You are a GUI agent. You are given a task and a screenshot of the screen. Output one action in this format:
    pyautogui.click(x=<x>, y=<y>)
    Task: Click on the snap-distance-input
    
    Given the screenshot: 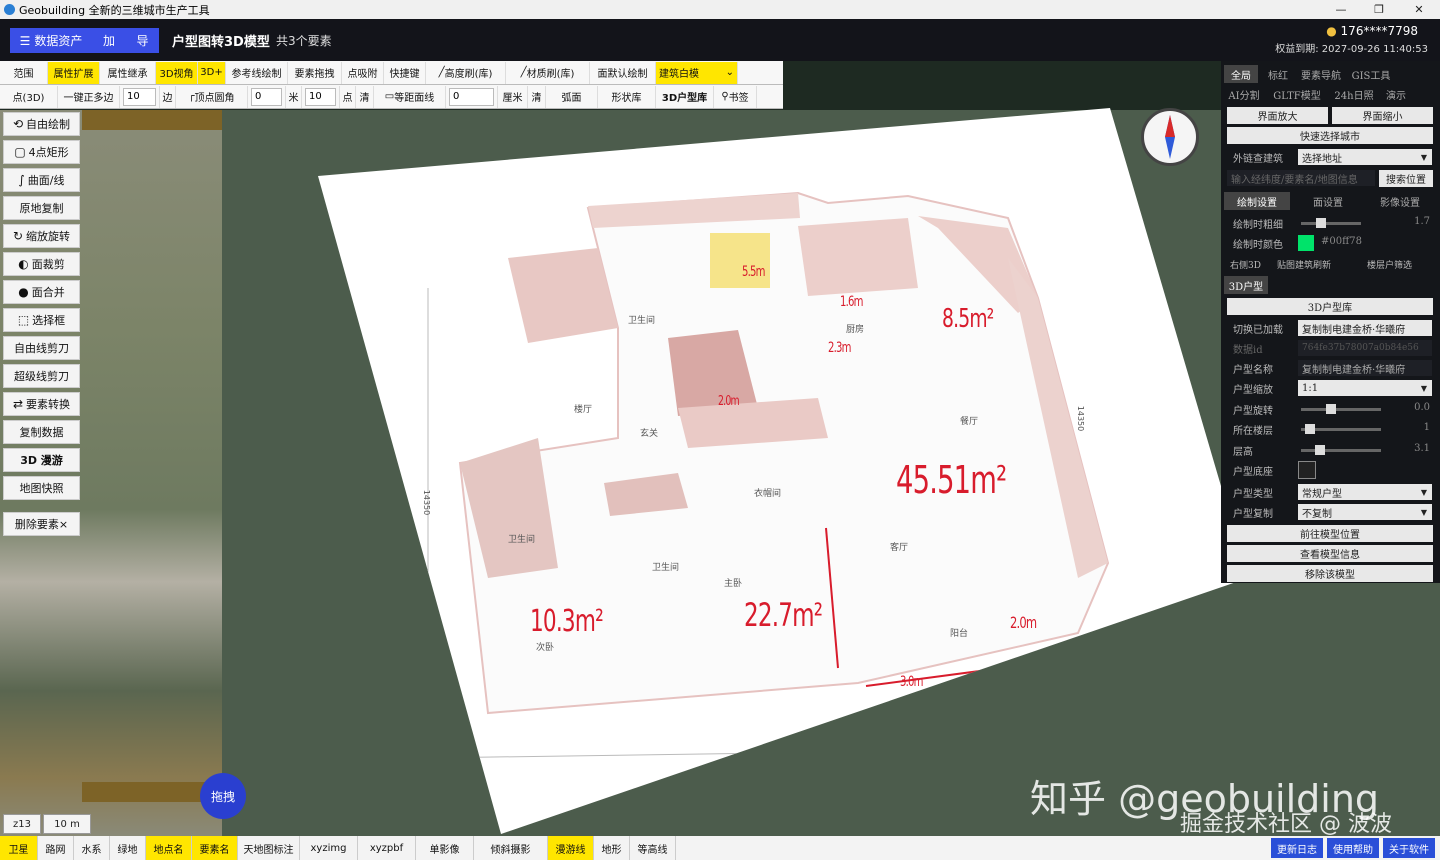 What is the action you would take?
    pyautogui.click(x=321, y=96)
    